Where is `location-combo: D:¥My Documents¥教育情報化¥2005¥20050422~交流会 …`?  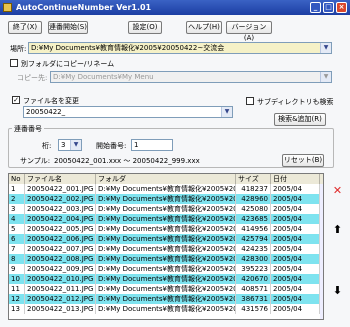 location-combo: D:¥My Documents¥教育情報化¥2005¥20050422~交流会 … is located at coordinates (180, 48).